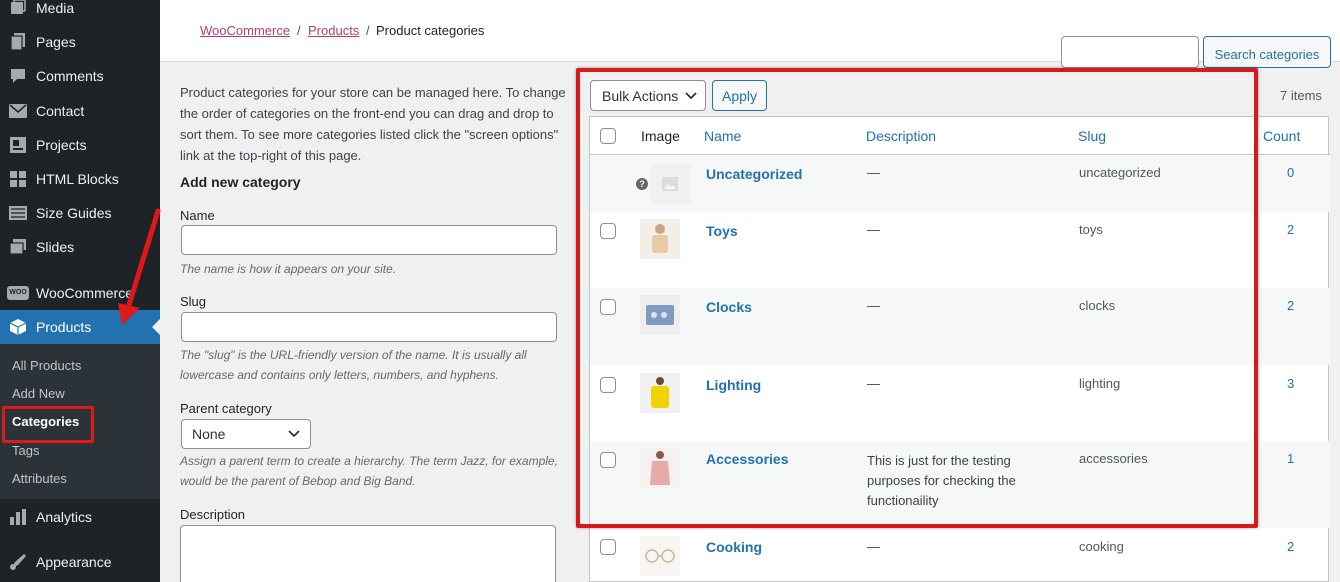 This screenshot has height=582, width=1340. I want to click on sidebar-item-label: Projects, so click(61, 145).